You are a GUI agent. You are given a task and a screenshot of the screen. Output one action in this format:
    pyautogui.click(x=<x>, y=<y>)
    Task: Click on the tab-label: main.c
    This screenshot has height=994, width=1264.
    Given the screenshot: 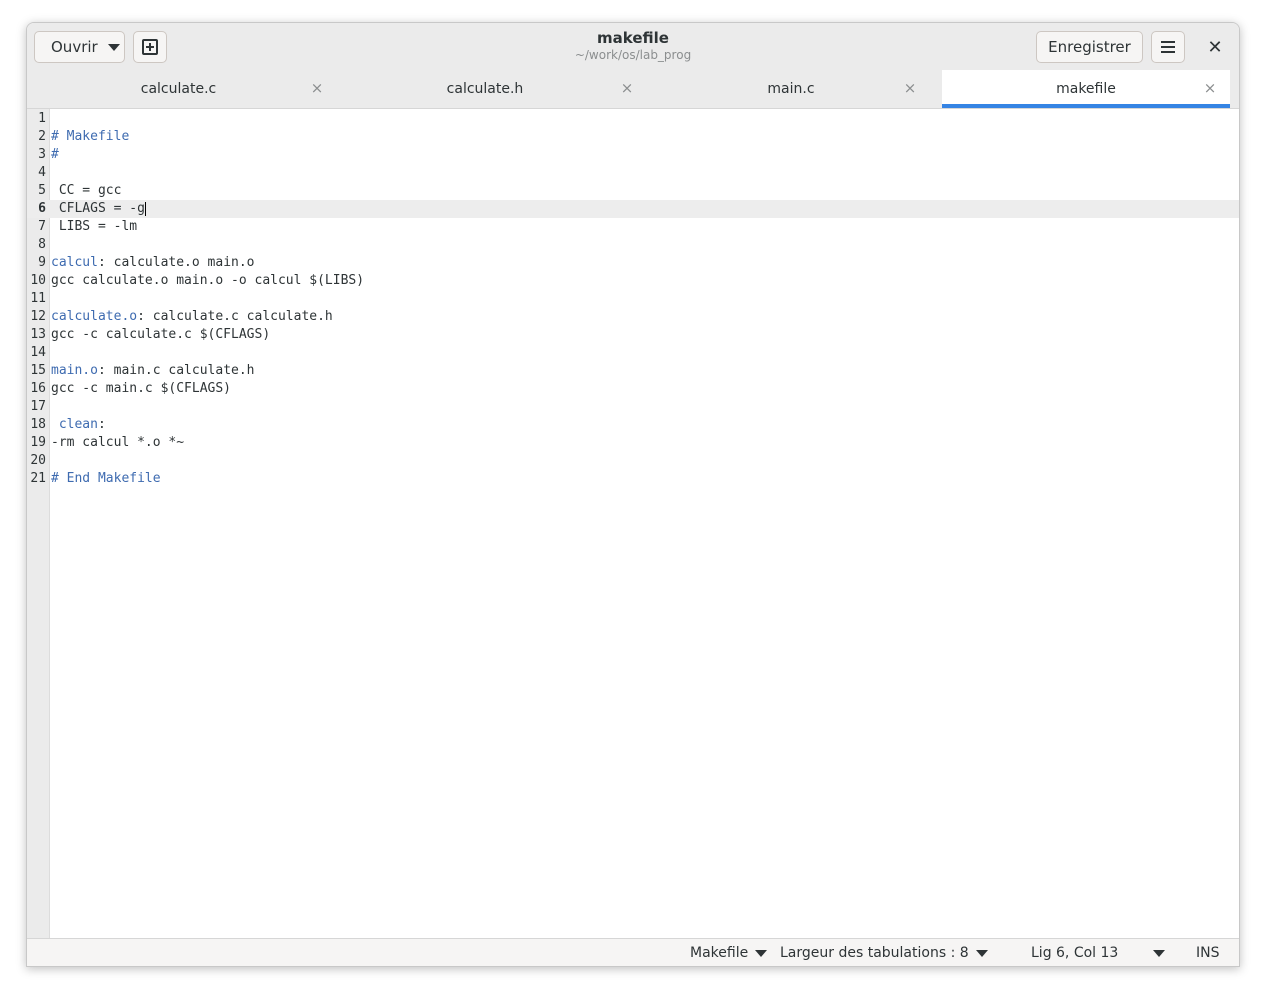 What is the action you would take?
    pyautogui.click(x=791, y=89)
    